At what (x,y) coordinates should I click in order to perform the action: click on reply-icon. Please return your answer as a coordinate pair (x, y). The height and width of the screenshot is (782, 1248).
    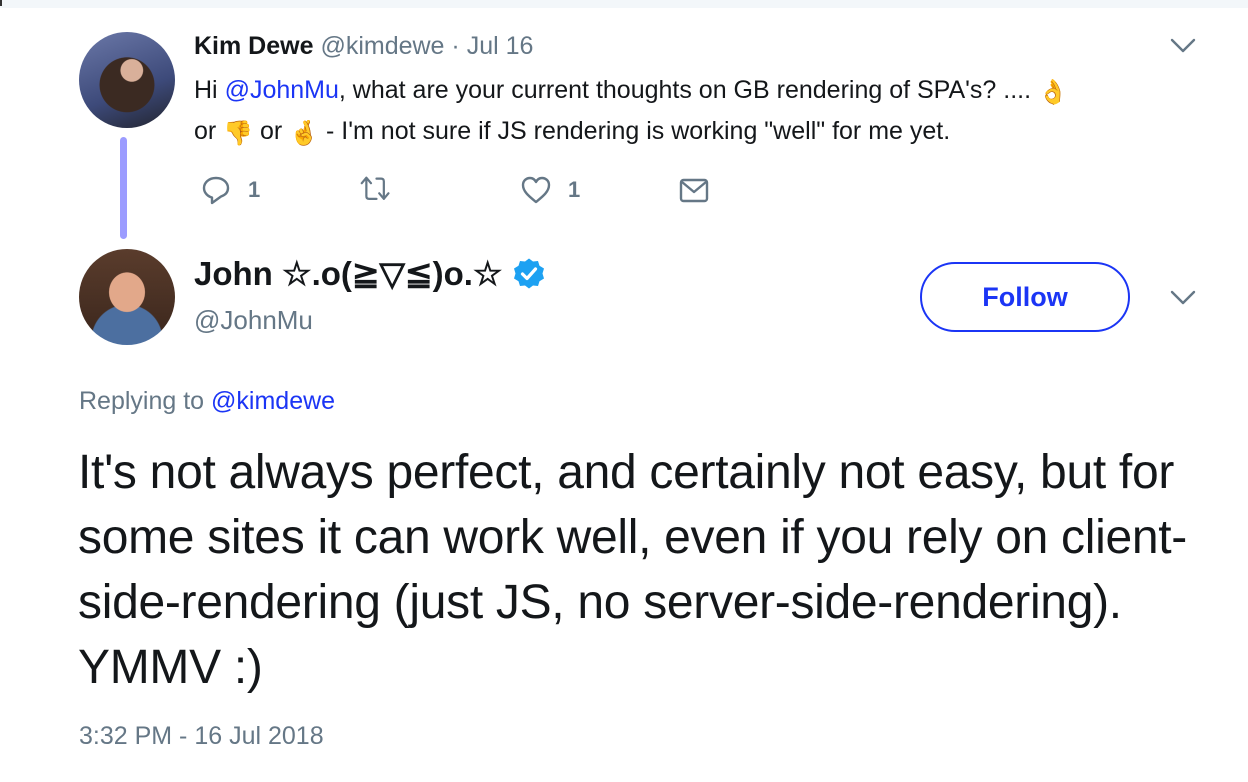
    Looking at the image, I should click on (216, 190).